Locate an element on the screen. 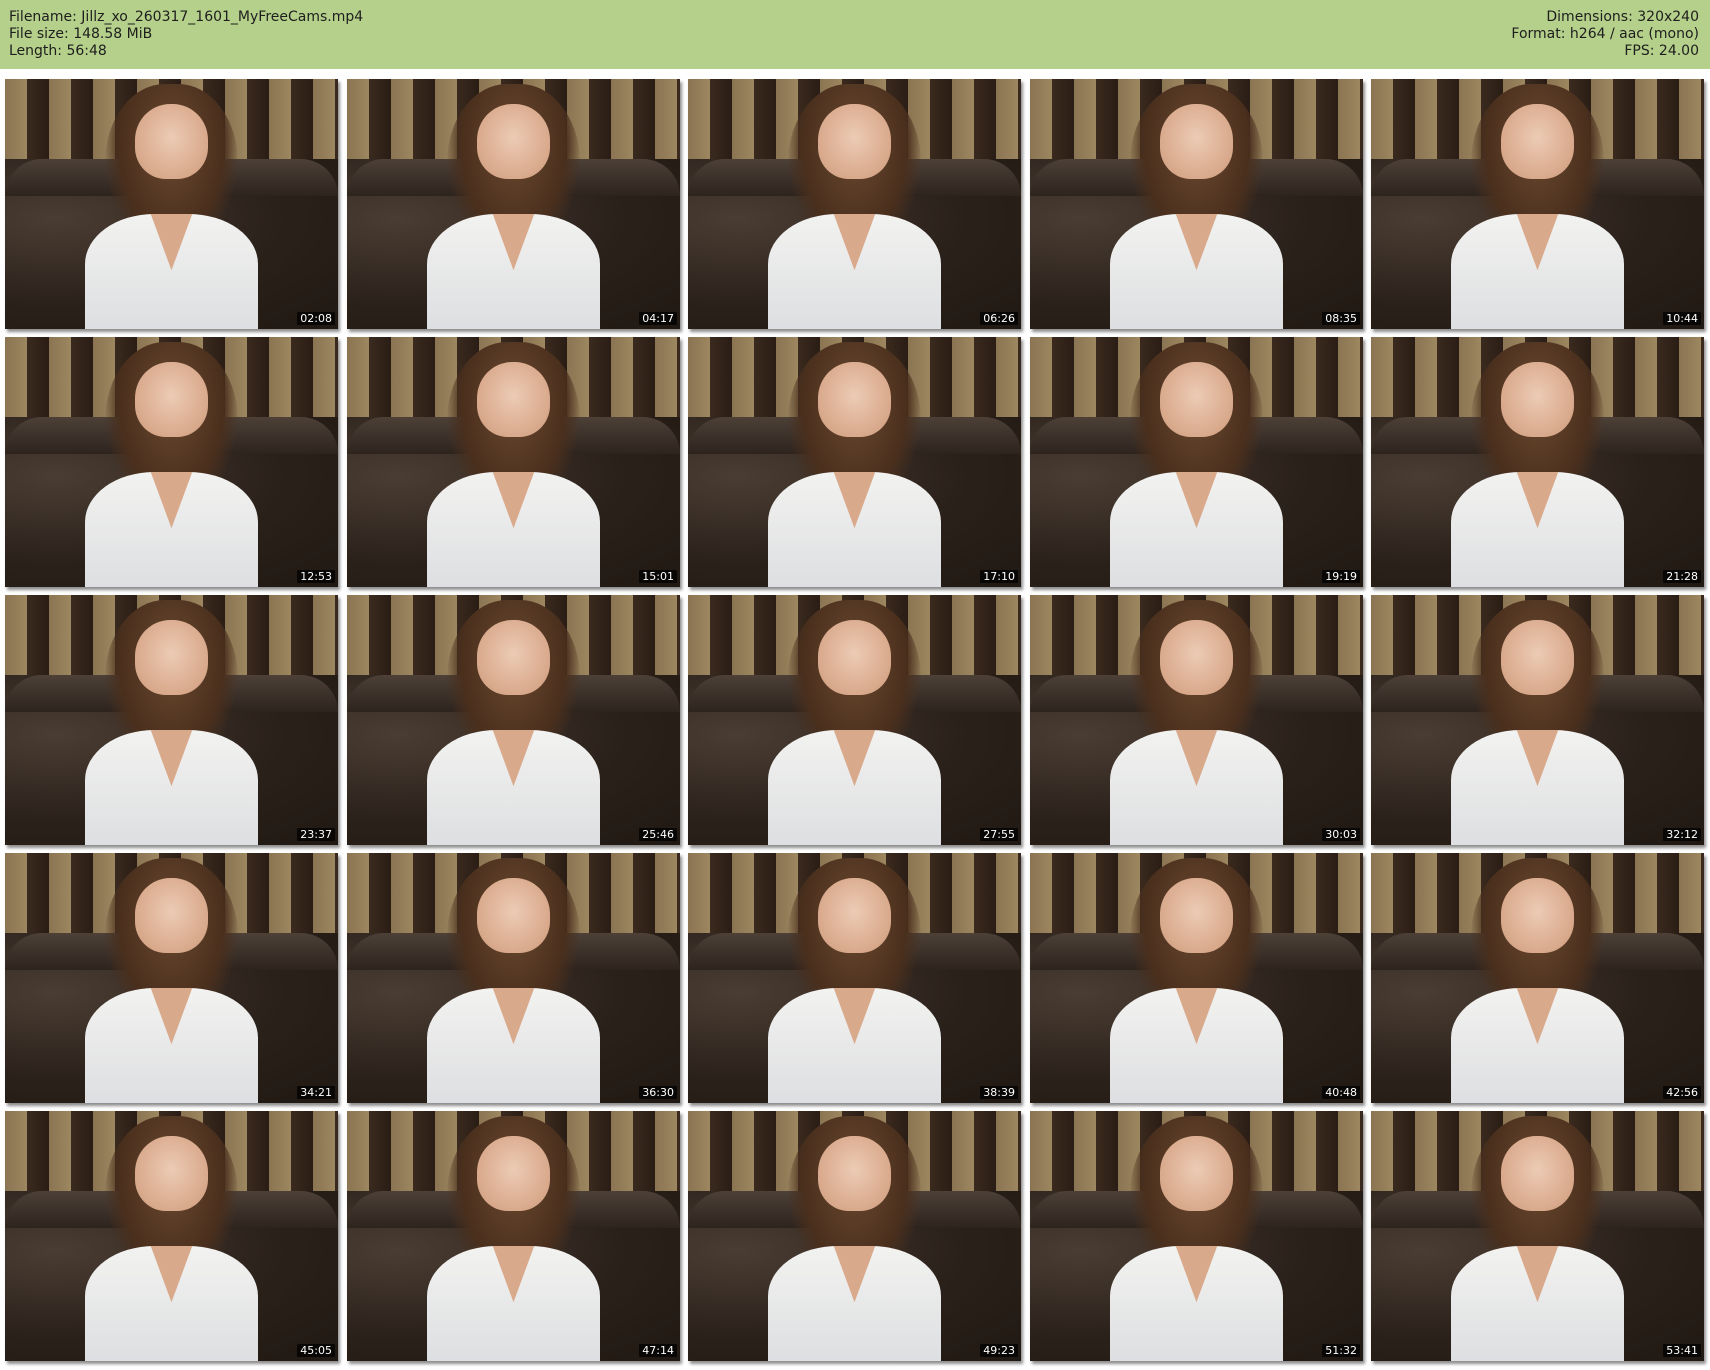 The width and height of the screenshot is (1710, 1370). timestamp-label: 08:35 is located at coordinates (1341, 318).